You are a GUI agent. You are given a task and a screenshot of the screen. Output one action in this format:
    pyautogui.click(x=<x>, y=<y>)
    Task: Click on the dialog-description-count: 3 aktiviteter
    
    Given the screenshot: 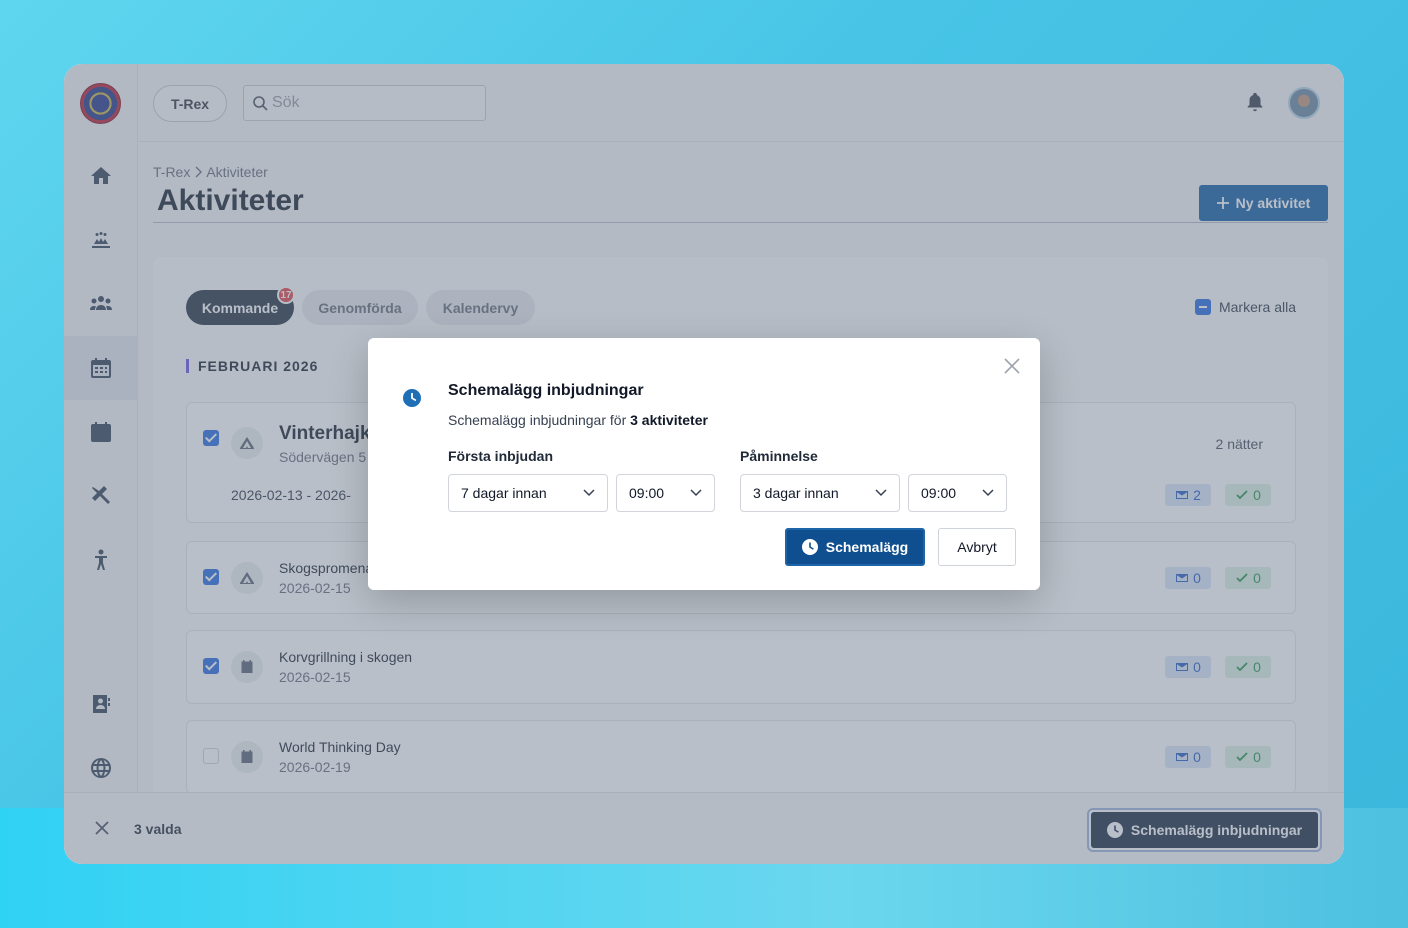 What is the action you would take?
    pyautogui.click(x=669, y=420)
    